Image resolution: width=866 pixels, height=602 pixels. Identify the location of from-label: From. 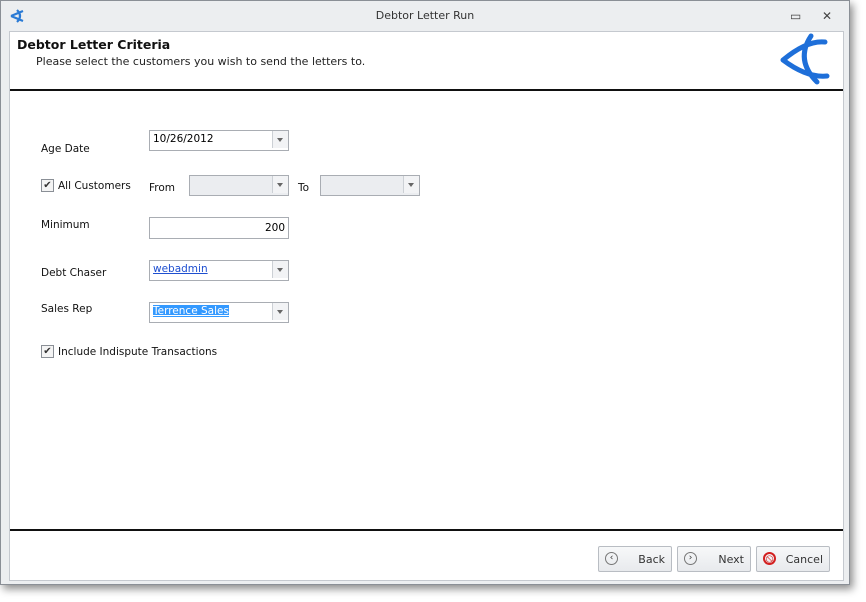
(162, 188).